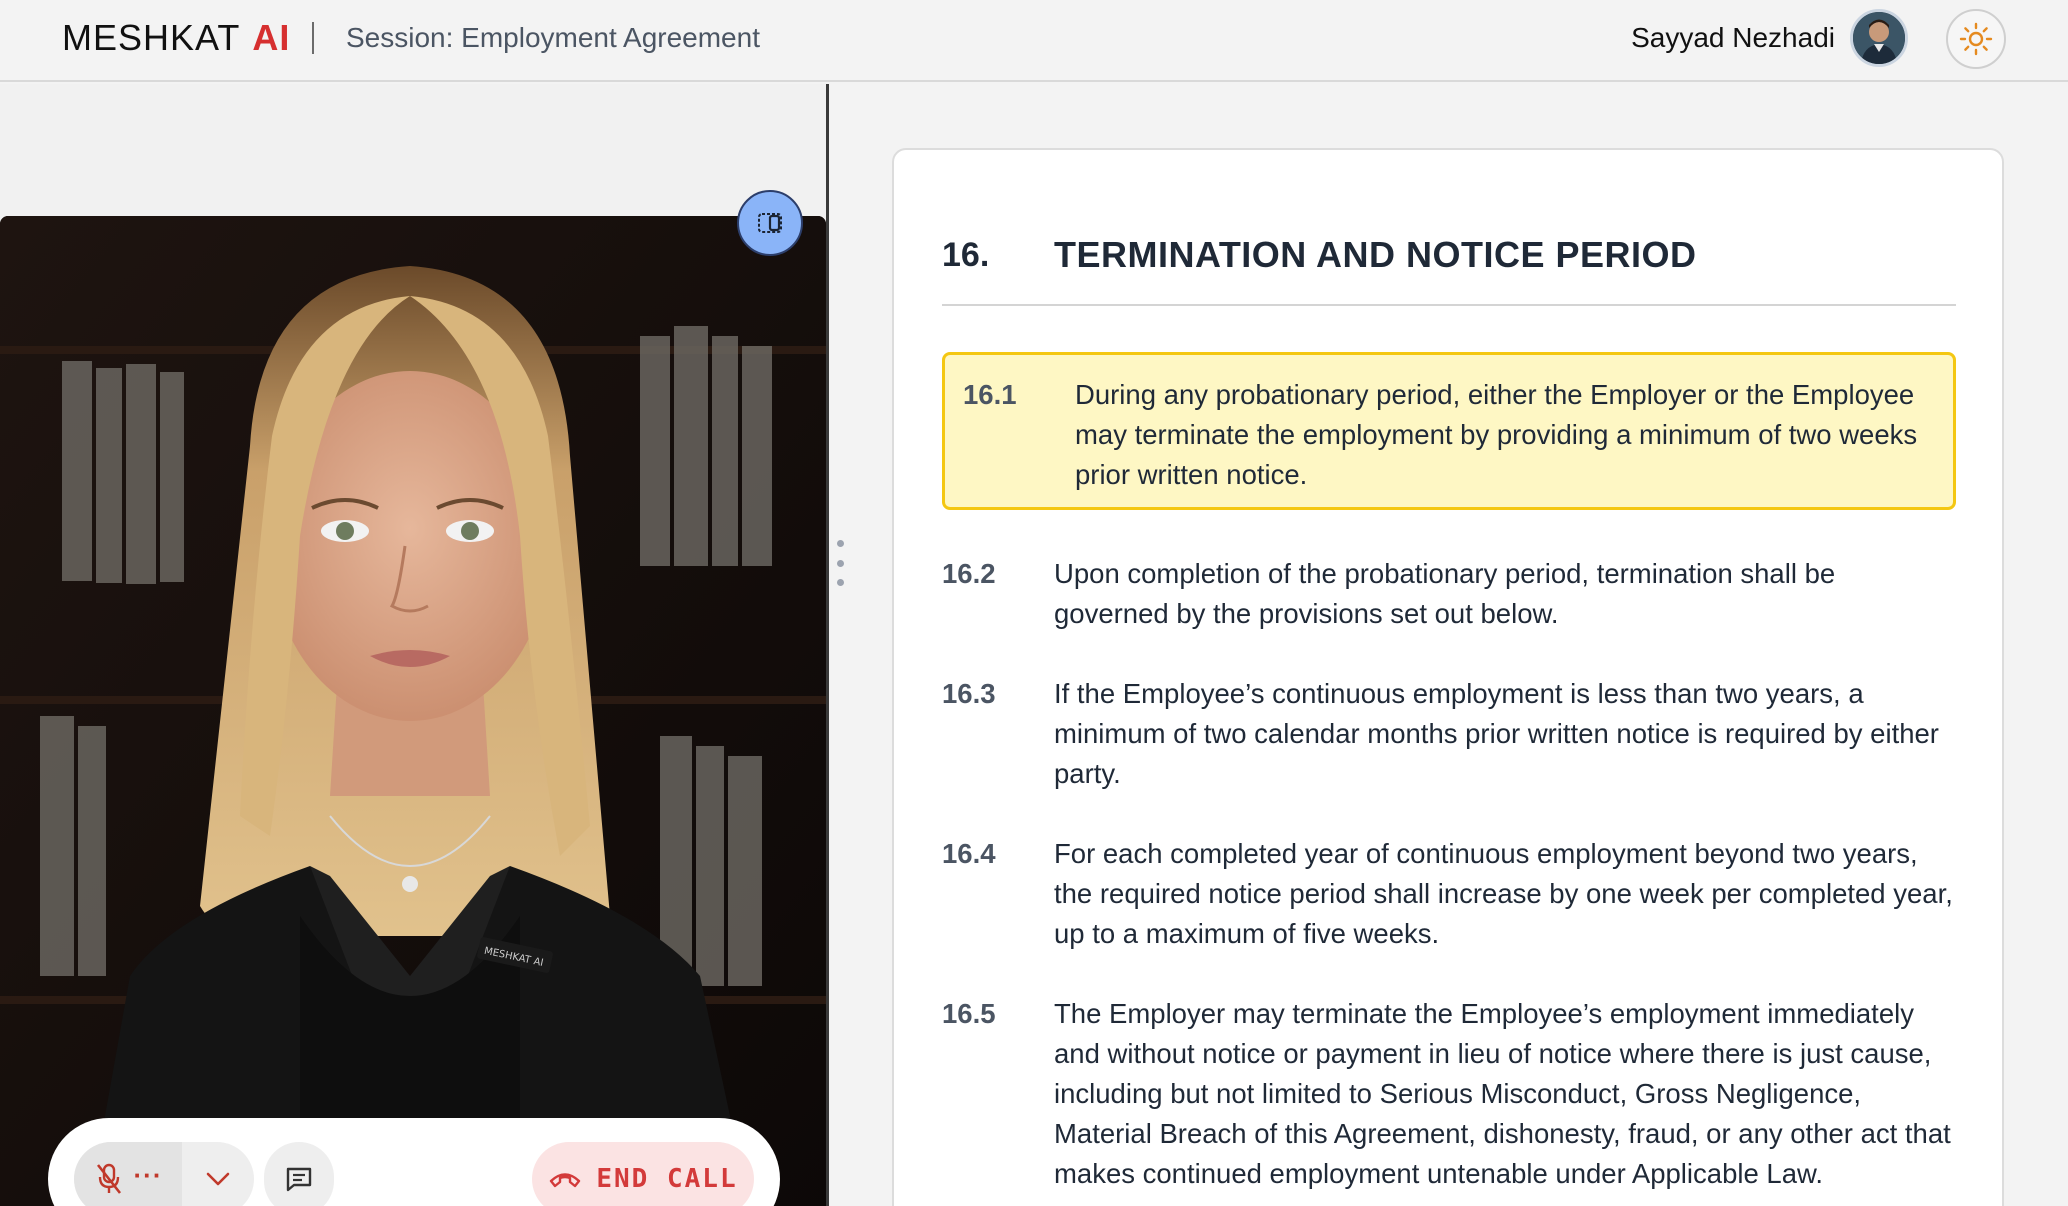 Image resolution: width=2068 pixels, height=1206 pixels. I want to click on clause-number: 16.2, so click(969, 573).